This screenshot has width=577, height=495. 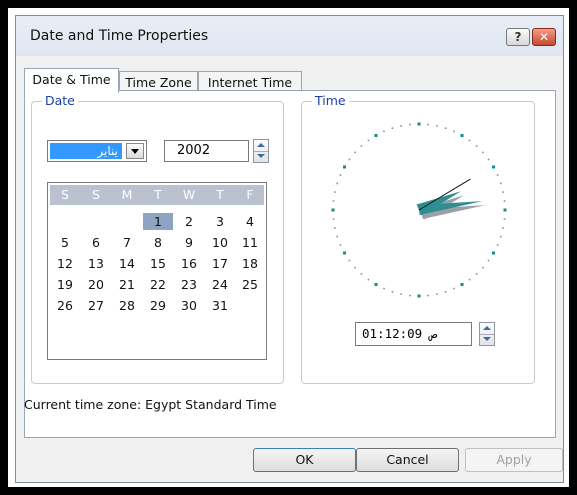 I want to click on year-spinner, so click(x=261, y=151).